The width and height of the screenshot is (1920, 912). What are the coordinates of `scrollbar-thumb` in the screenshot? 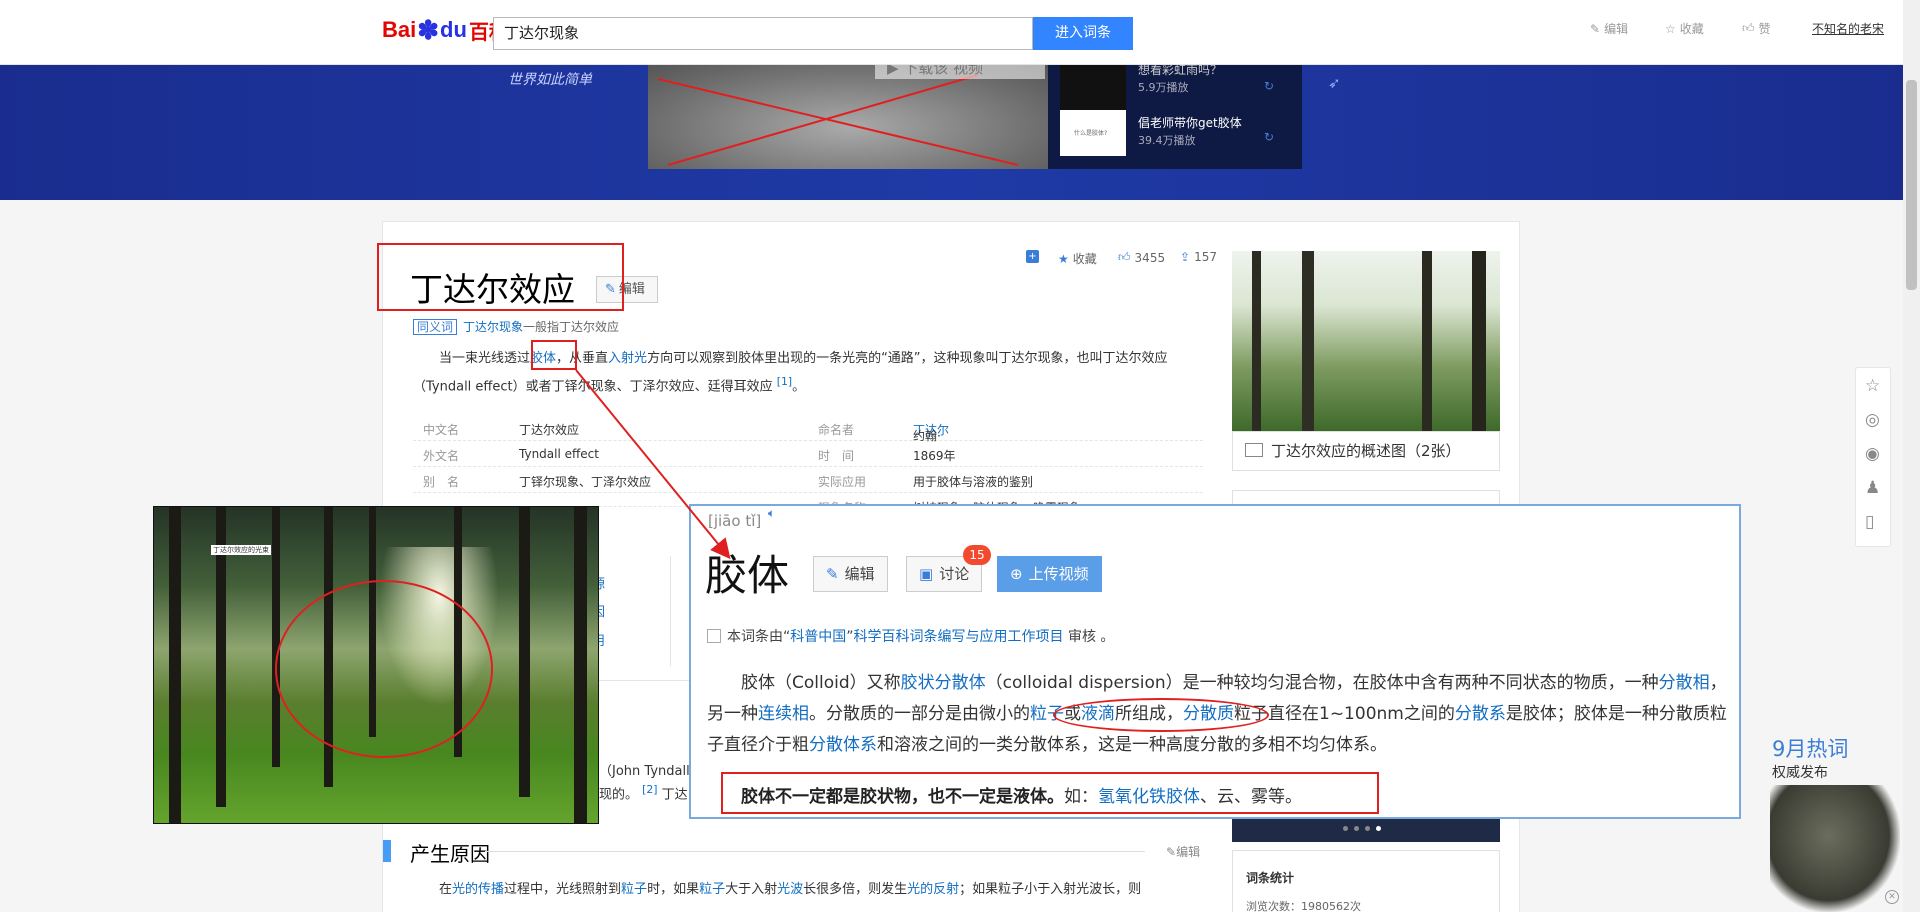 It's located at (1911, 185).